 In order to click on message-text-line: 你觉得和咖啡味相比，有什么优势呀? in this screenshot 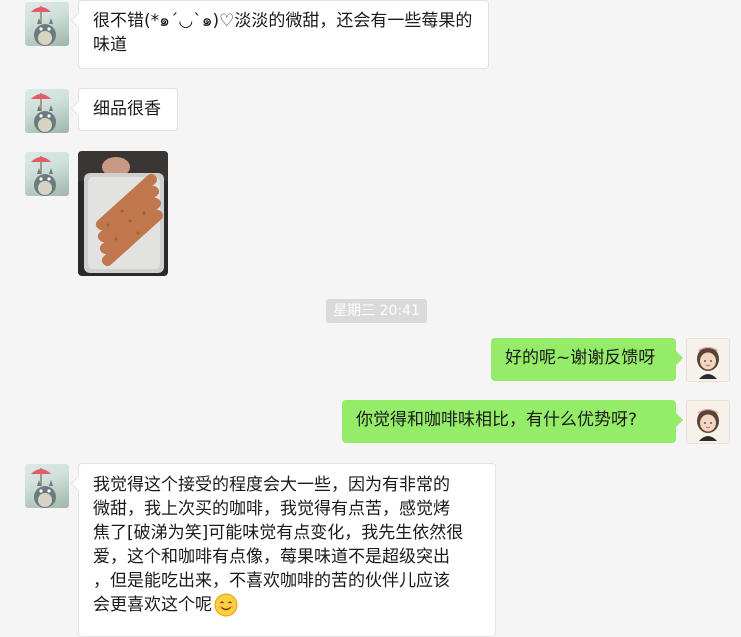, I will do `click(497, 420)`.